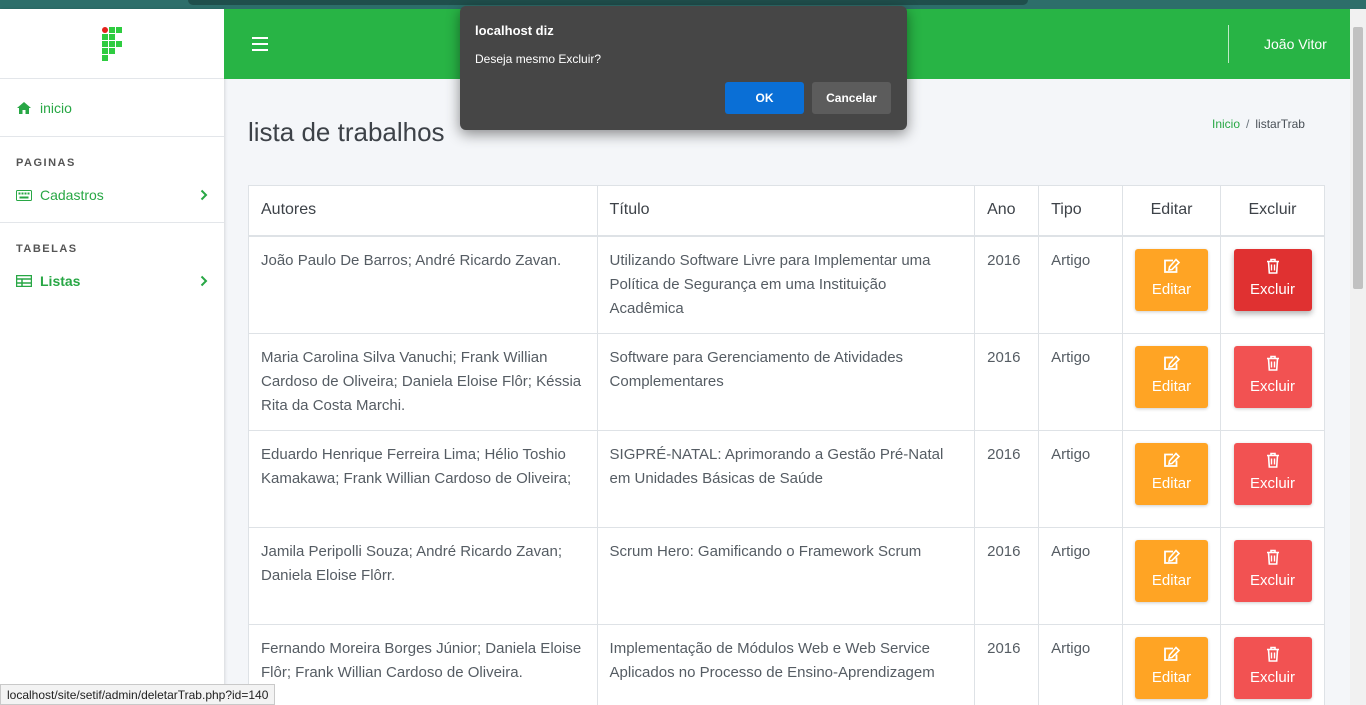  Describe the element at coordinates (1258, 124) in the screenshot. I see `breadcrumb: Inicio / listarTrab` at that location.